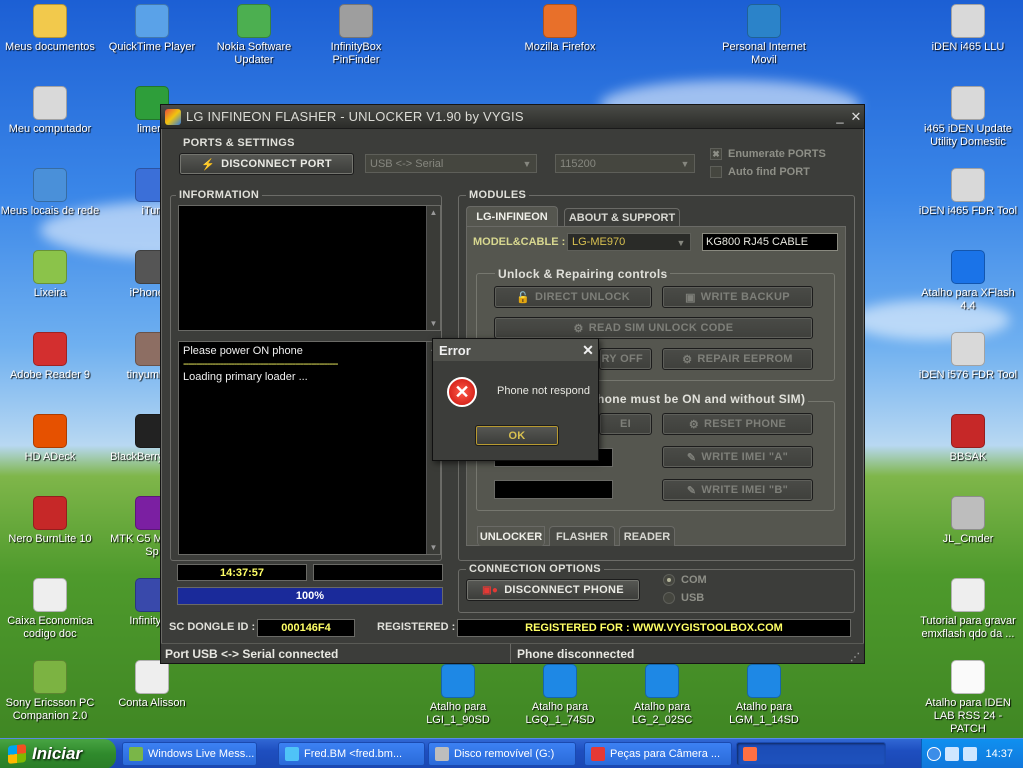  I want to click on desktop-icon: Meu computador, so click(50, 111).